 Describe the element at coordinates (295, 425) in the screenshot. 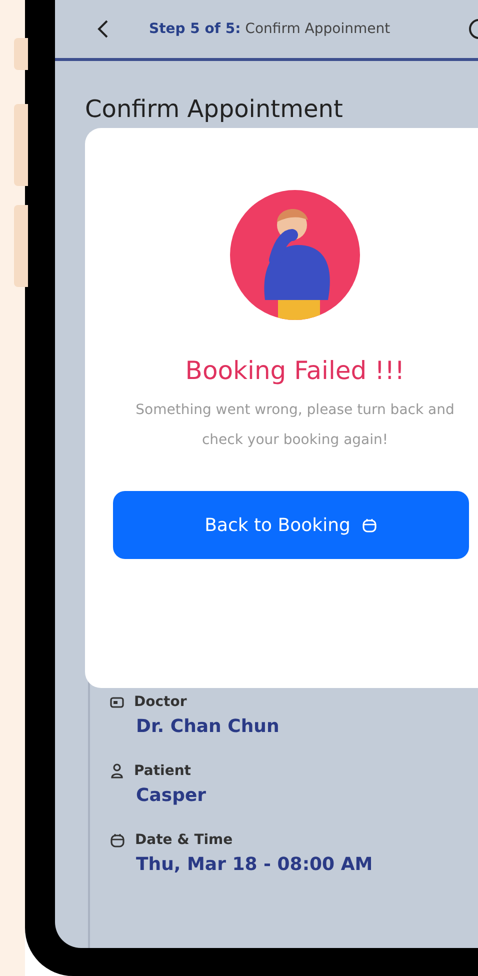

I see `dialog-message: Something went wrong, please turn back and check your booking again!` at that location.